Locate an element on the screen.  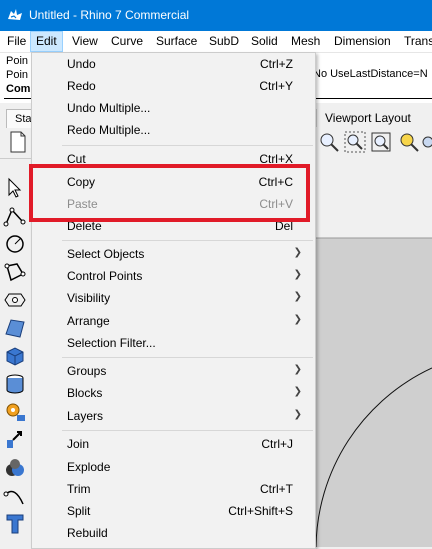
menu-item-label: Blocks is located at coordinates (85, 393).